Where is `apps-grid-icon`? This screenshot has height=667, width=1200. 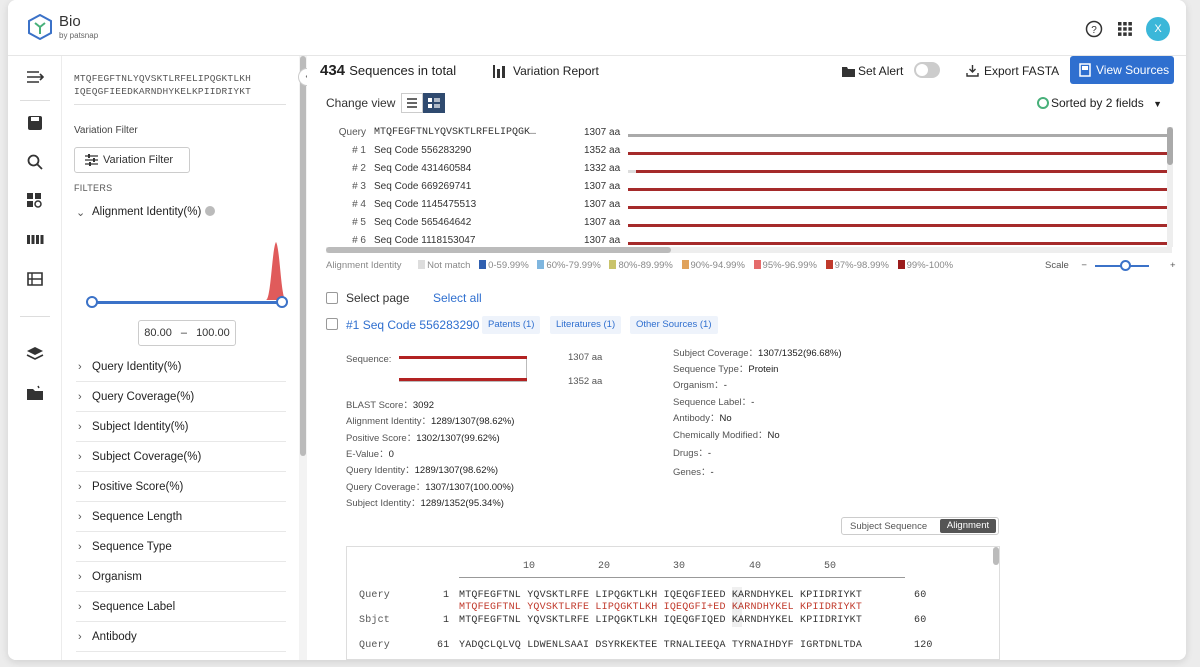 apps-grid-icon is located at coordinates (1125, 29).